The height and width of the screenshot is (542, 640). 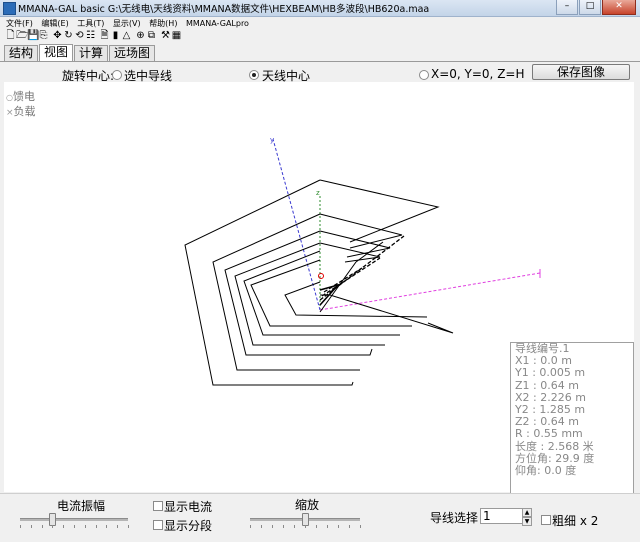 I want to click on show-current-label: 显示电流, so click(x=188, y=507).